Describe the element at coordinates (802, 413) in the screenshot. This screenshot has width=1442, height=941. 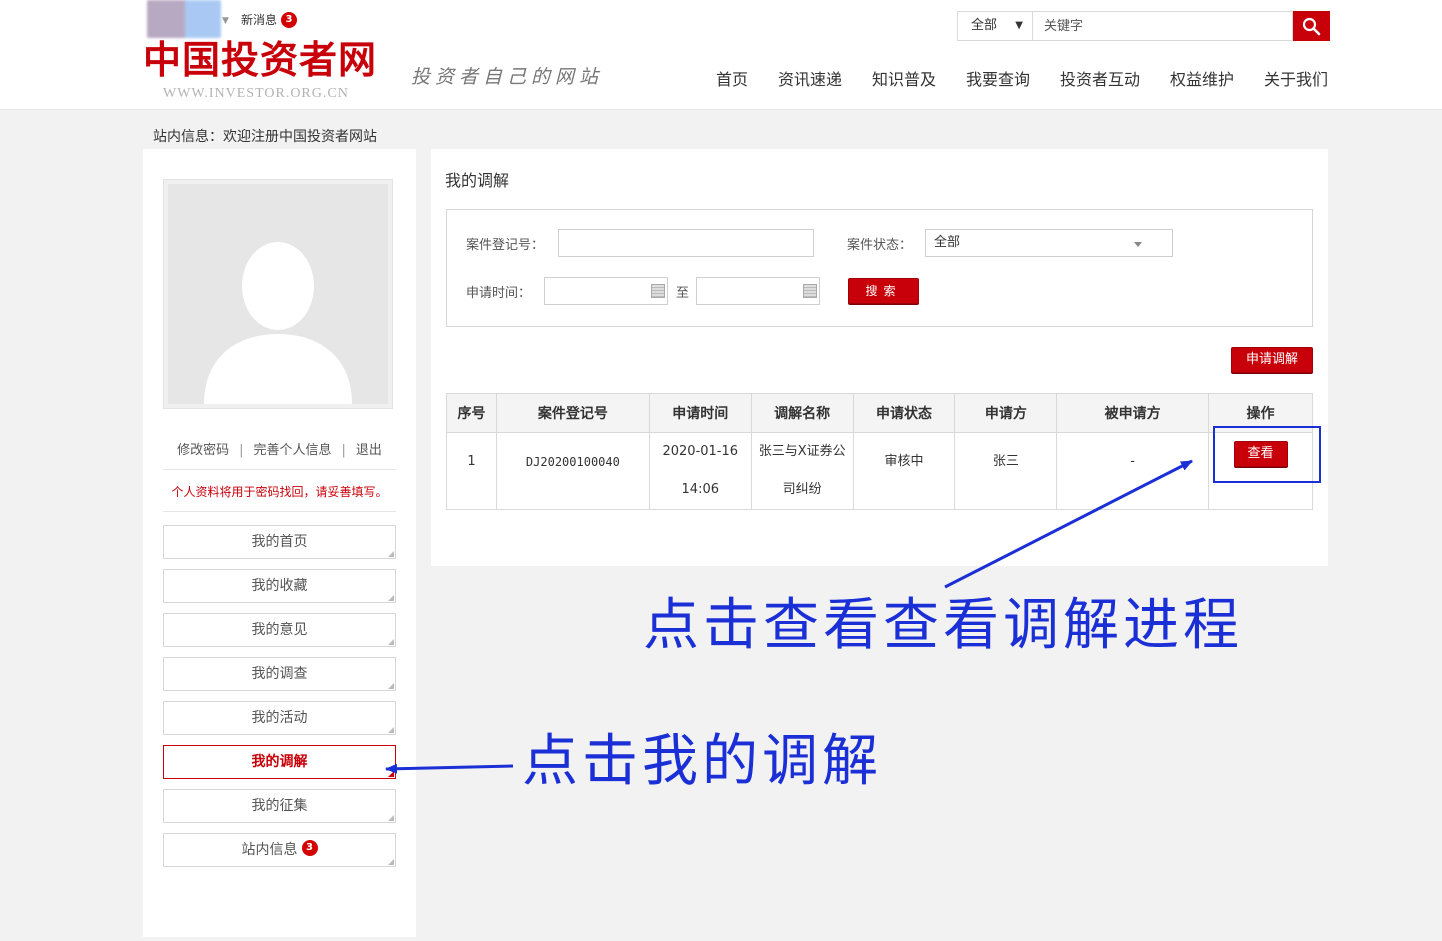
I see `col-header-mediation-name: 调解名称` at that location.